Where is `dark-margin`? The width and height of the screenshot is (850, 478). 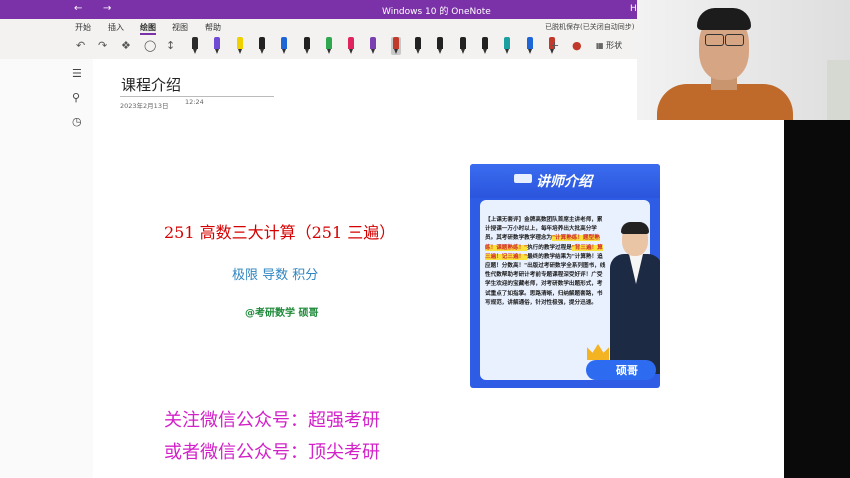
dark-margin is located at coordinates (817, 299).